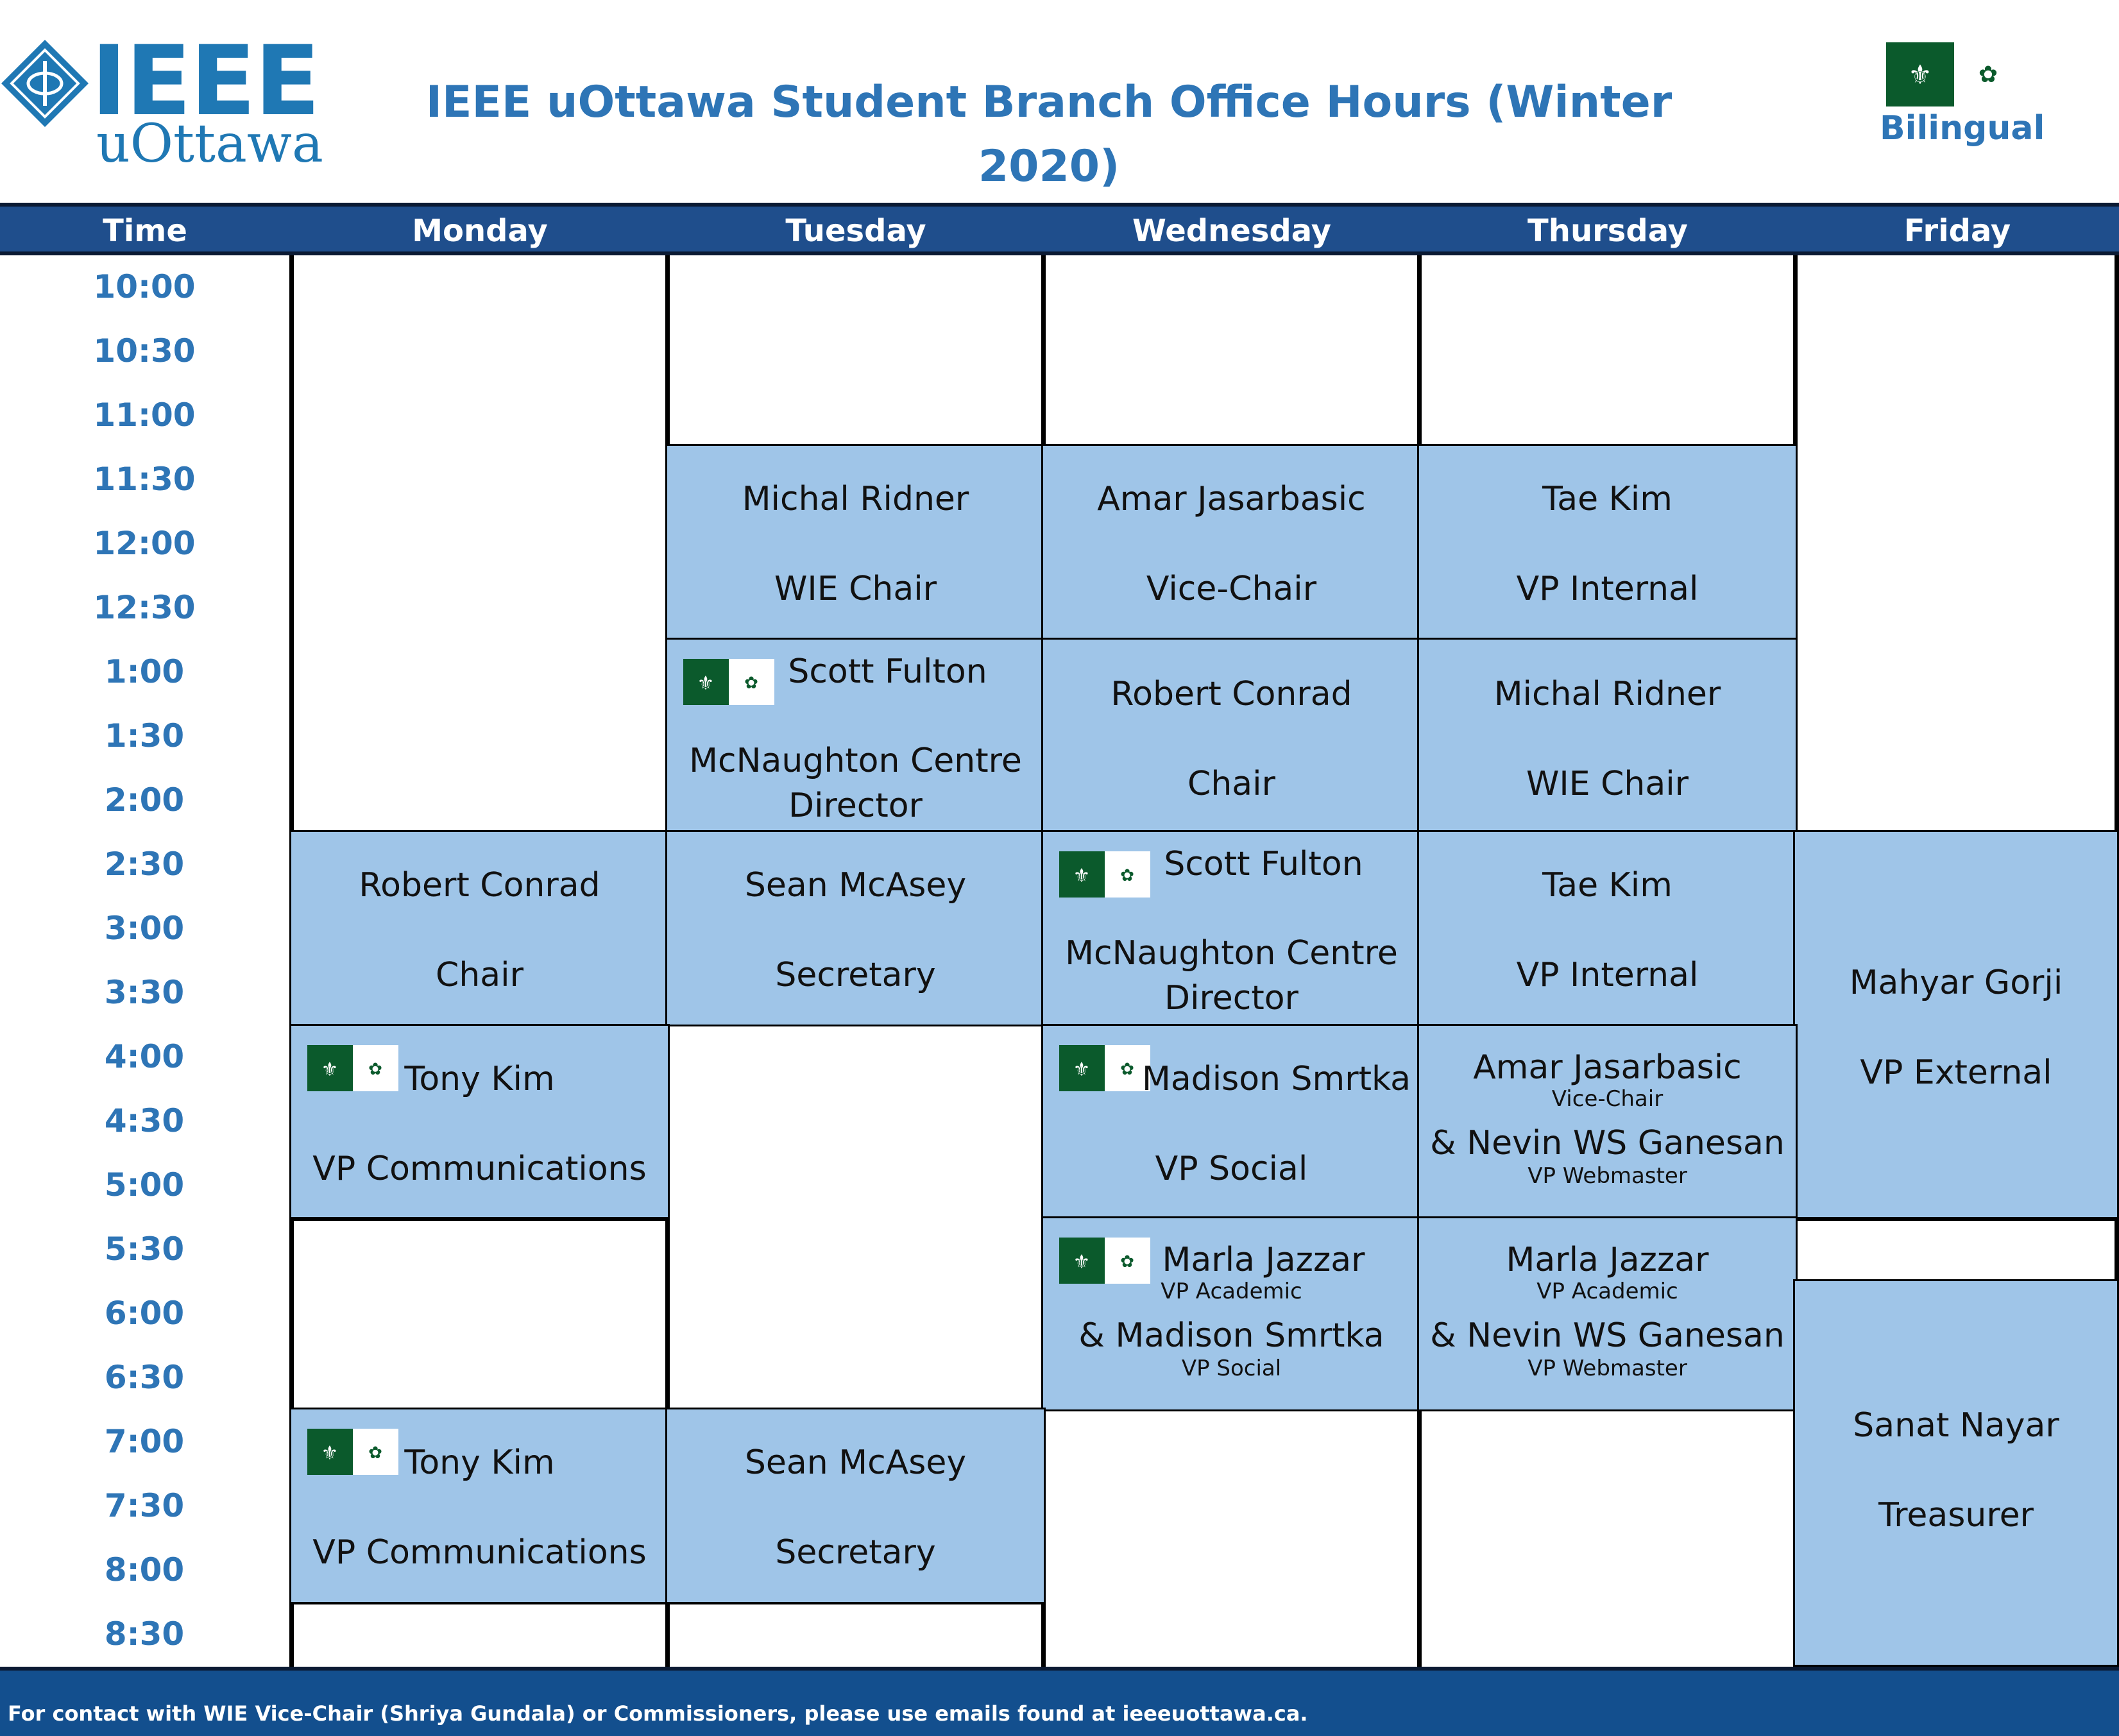 Image resolution: width=2119 pixels, height=1736 pixels. I want to click on slot-name-2: & Madison Smrtka, so click(1231, 1335).